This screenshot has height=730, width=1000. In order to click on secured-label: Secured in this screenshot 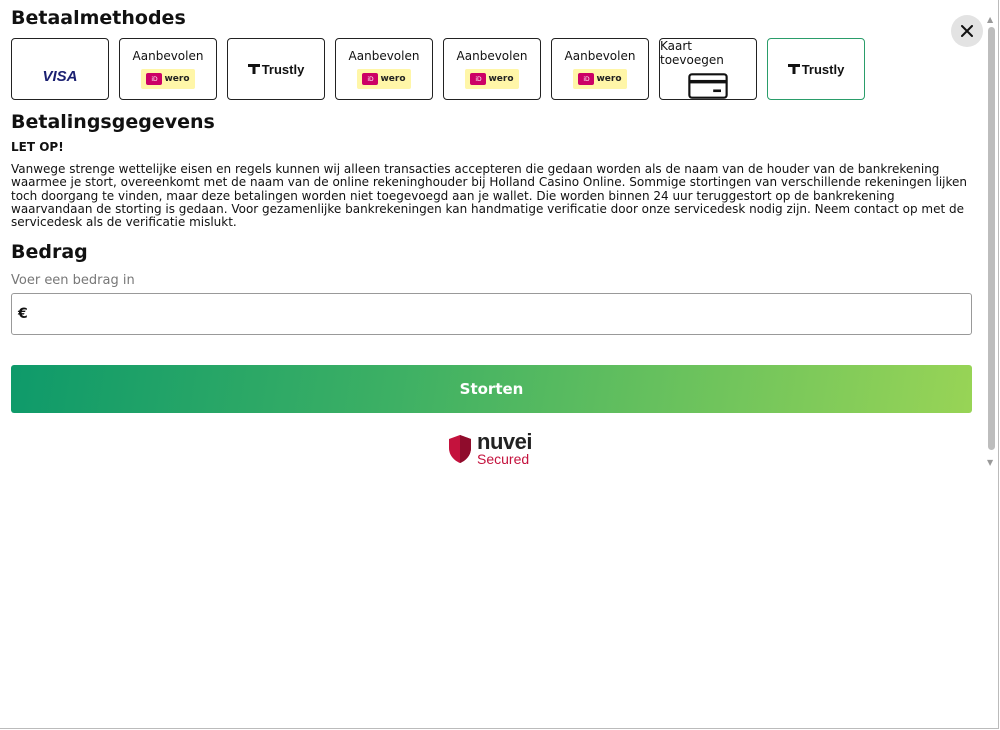, I will do `click(503, 459)`.